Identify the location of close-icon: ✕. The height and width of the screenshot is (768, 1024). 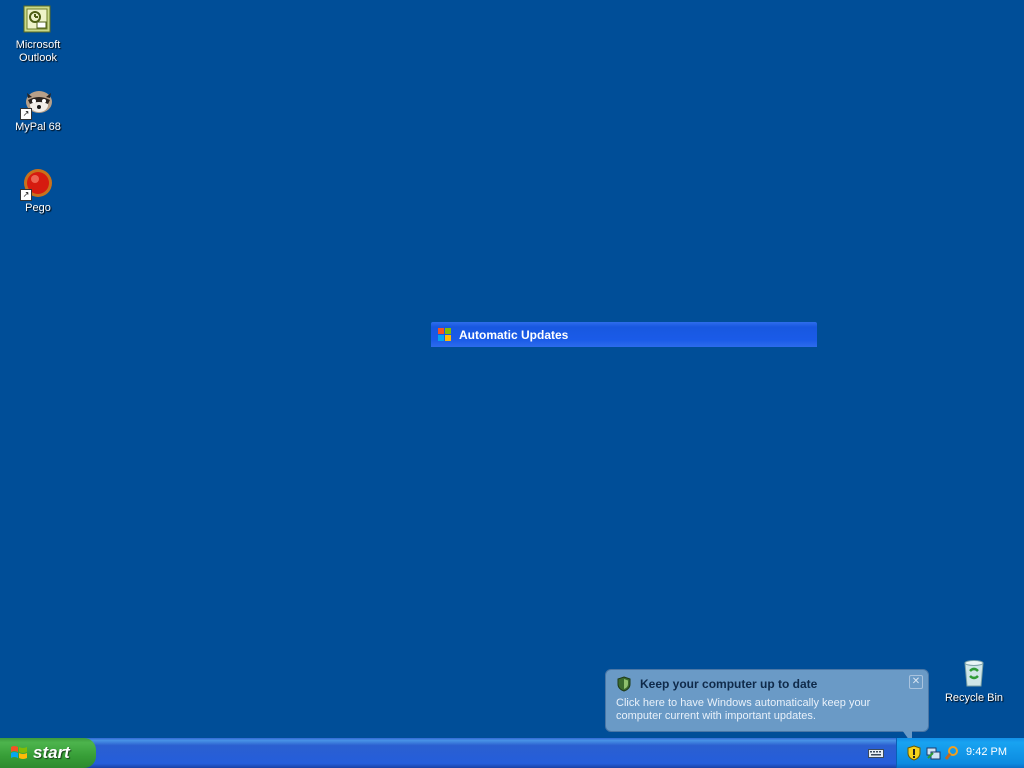
(916, 682).